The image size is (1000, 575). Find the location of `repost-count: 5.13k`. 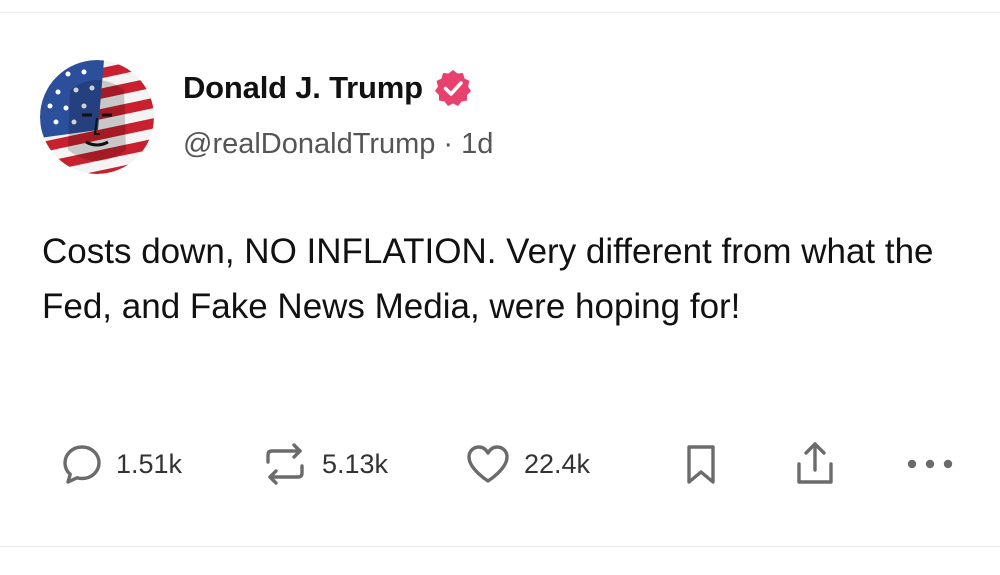

repost-count: 5.13k is located at coordinates (355, 463).